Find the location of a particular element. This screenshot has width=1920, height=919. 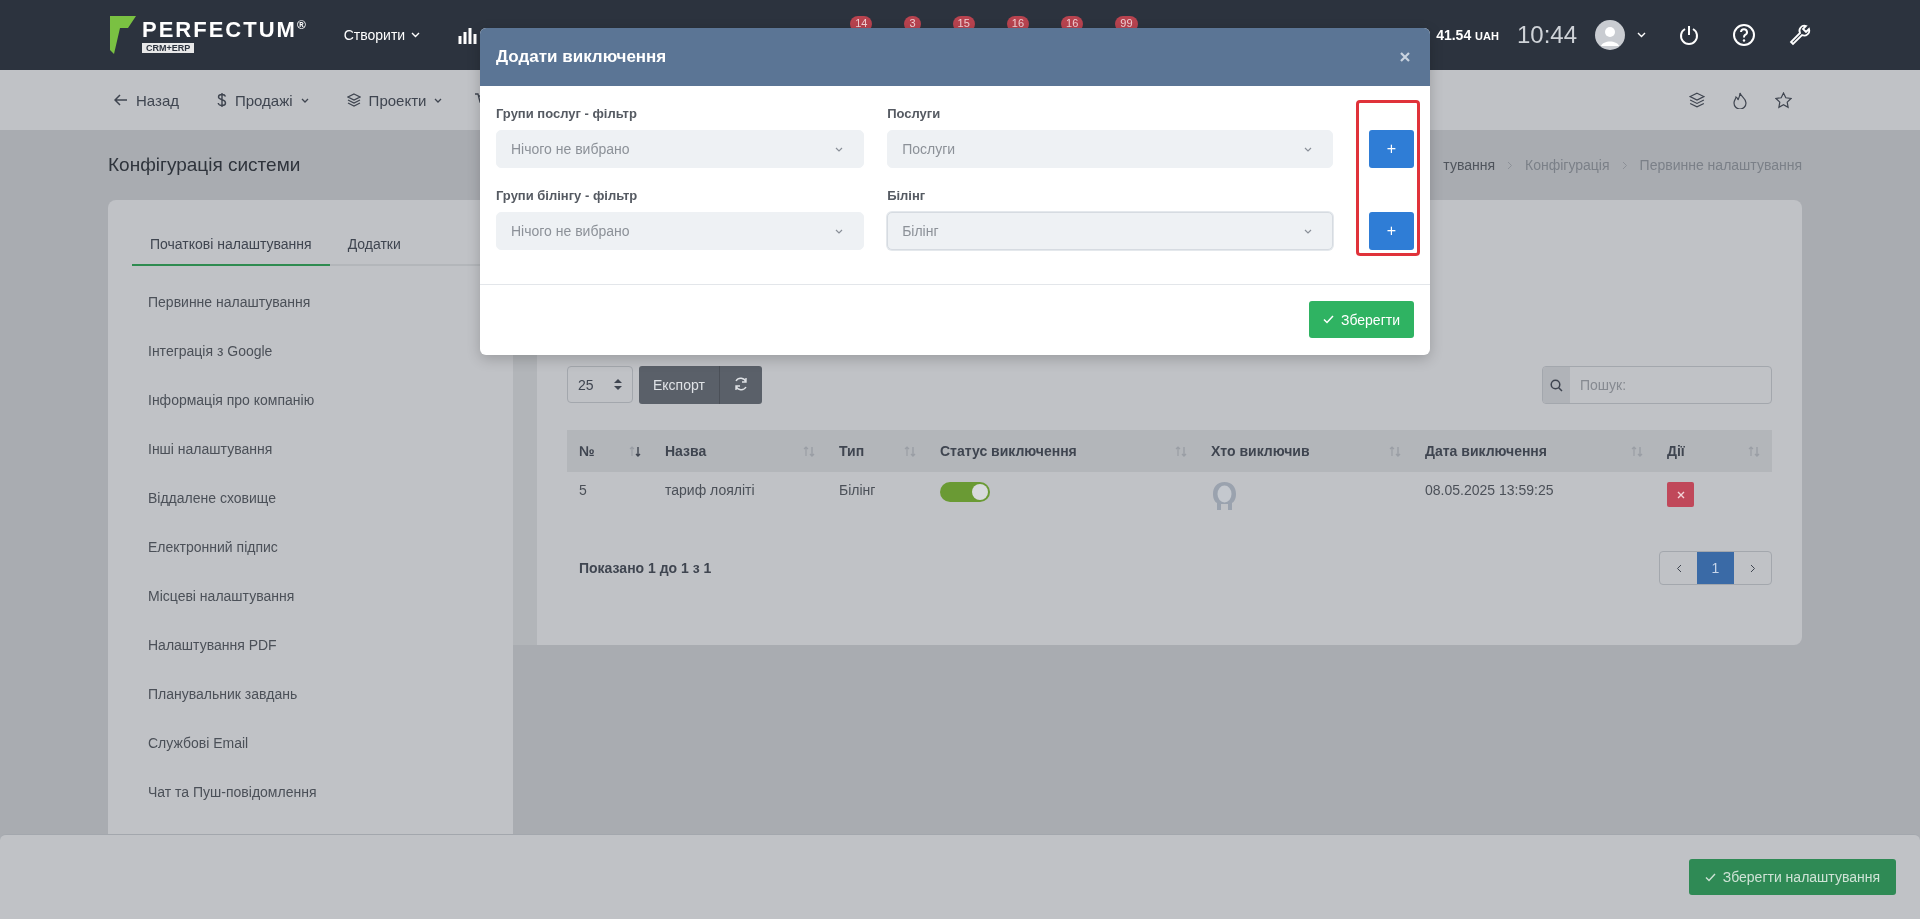

save-settings-button: Зберегти налаштування is located at coordinates (1792, 877).